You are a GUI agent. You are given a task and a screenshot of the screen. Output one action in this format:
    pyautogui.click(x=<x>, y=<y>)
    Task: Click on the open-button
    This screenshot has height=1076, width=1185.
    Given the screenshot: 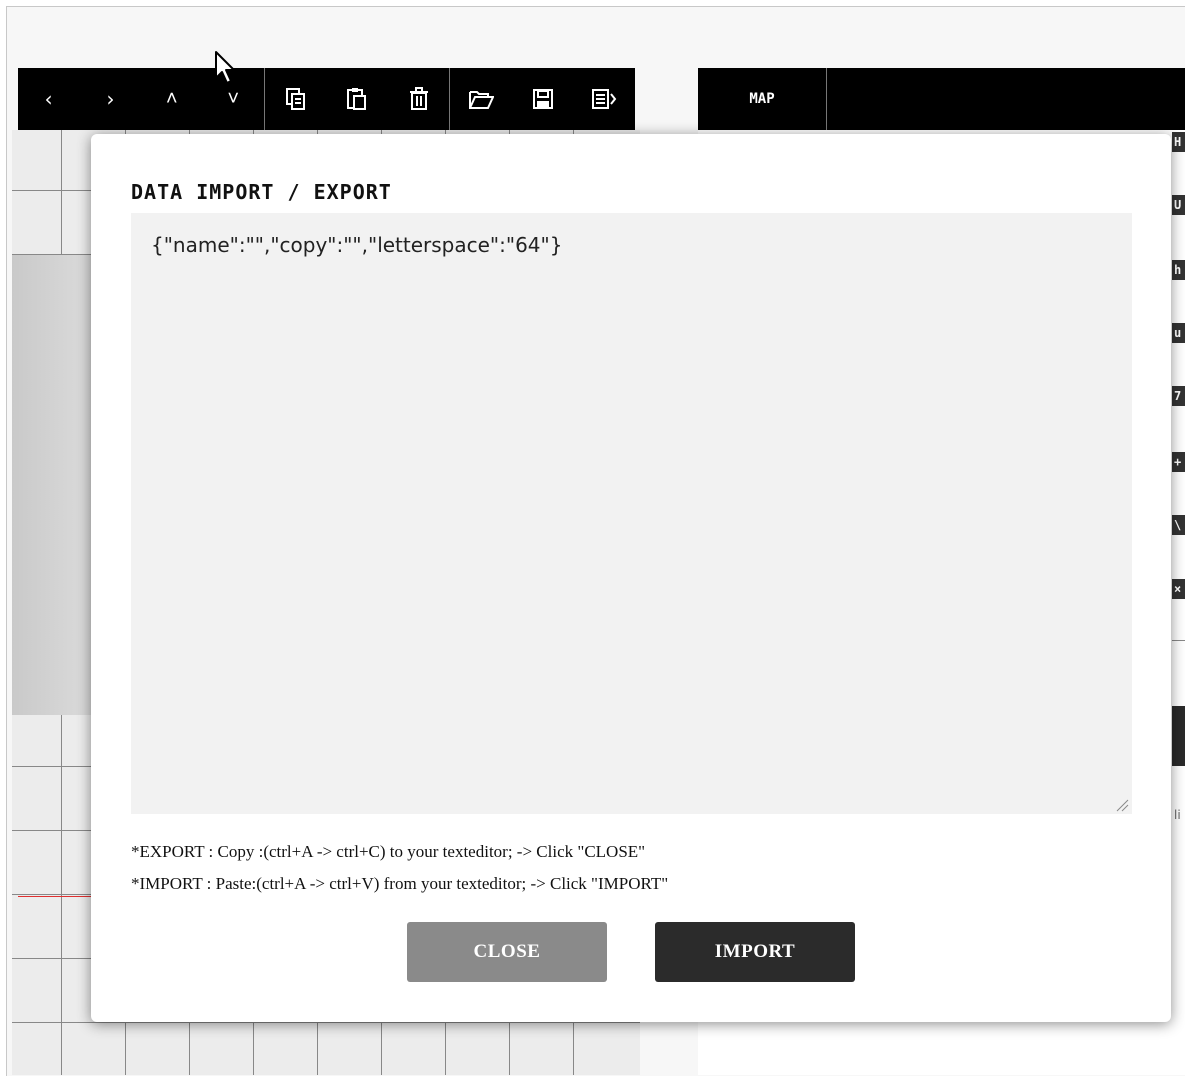 What is the action you would take?
    pyautogui.click(x=481, y=99)
    